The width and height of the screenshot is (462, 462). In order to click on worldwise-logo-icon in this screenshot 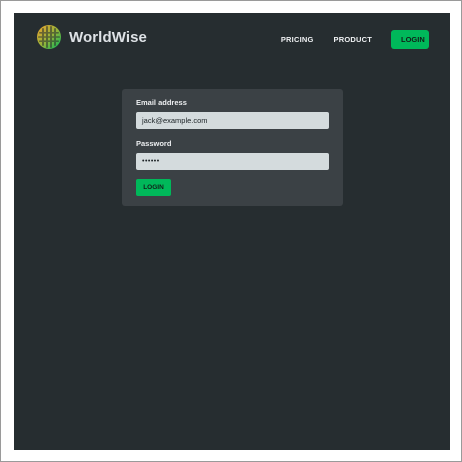, I will do `click(49, 37)`.